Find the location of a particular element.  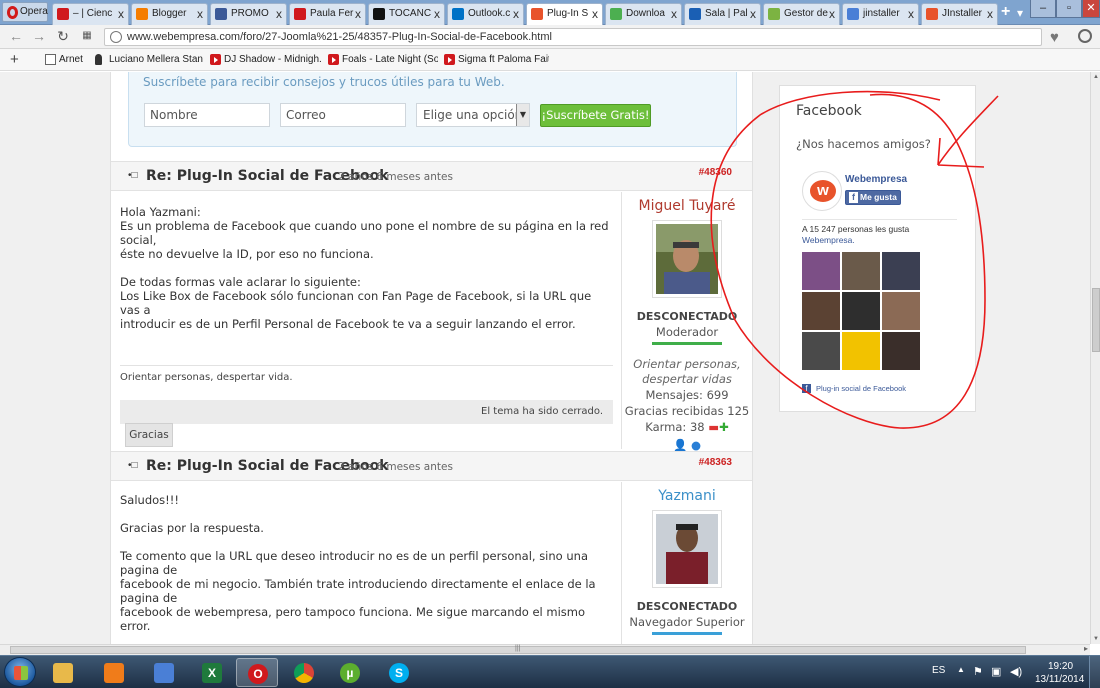

network-tray-icon: ▣ is located at coordinates (997, 672).